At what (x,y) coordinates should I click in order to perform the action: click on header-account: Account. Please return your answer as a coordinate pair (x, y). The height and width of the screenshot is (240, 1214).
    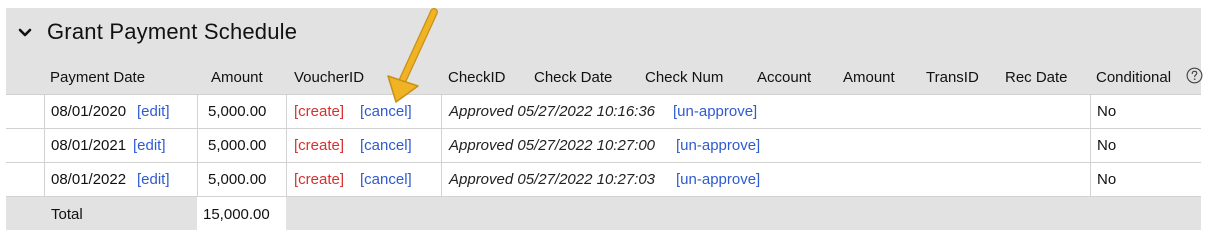
    Looking at the image, I should click on (784, 77).